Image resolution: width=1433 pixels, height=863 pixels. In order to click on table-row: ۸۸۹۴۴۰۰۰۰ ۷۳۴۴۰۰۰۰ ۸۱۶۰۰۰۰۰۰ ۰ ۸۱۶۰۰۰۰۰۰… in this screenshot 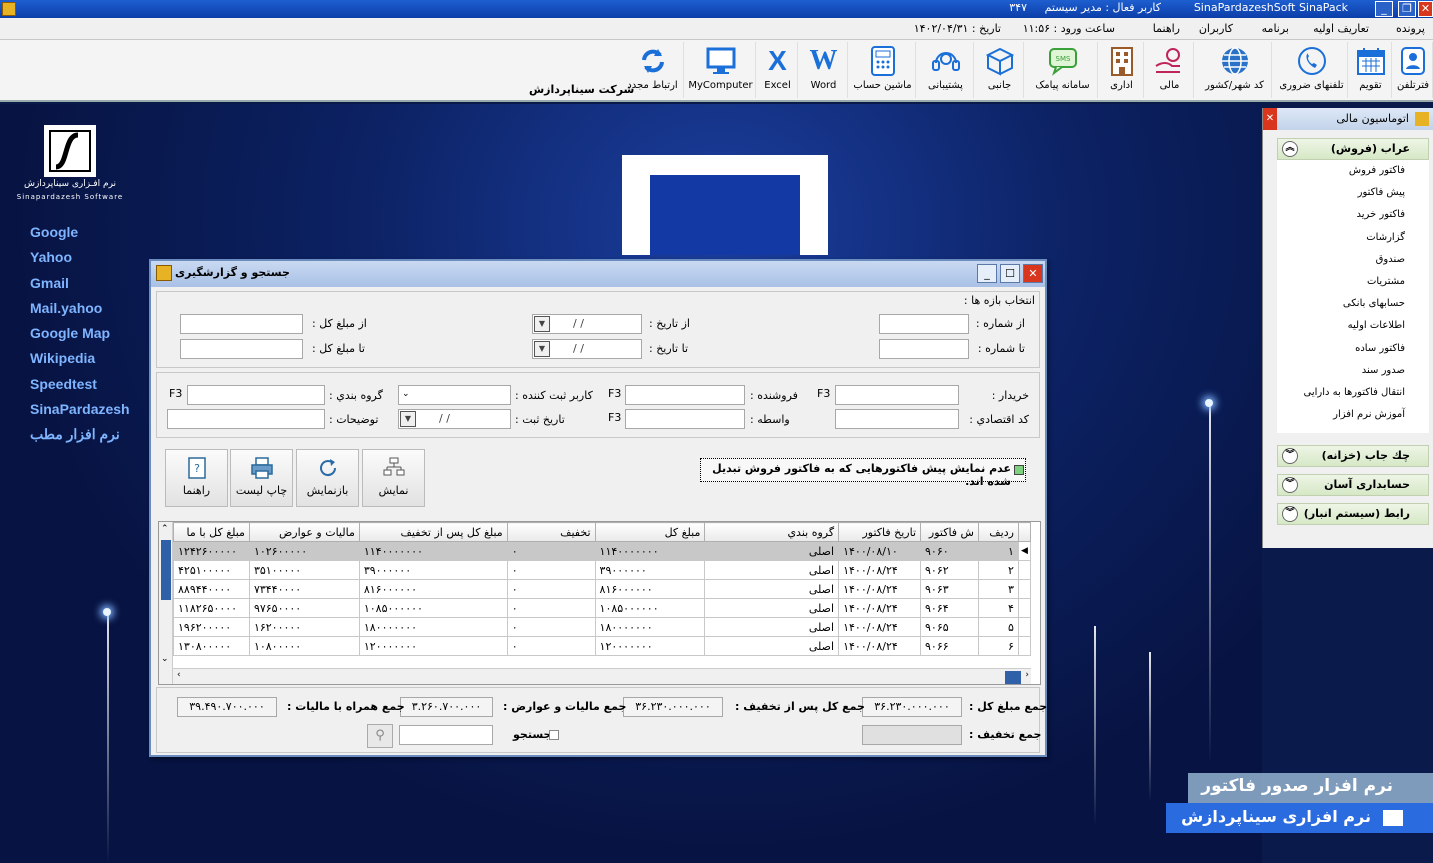, I will do `click(602, 589)`.